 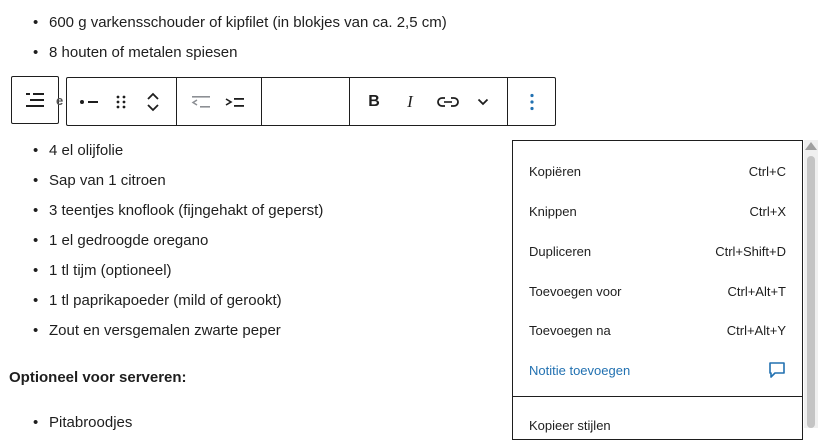 I want to click on menu-item-duplicate: Dupliceren Ctrl+Shift+D, so click(x=657, y=251).